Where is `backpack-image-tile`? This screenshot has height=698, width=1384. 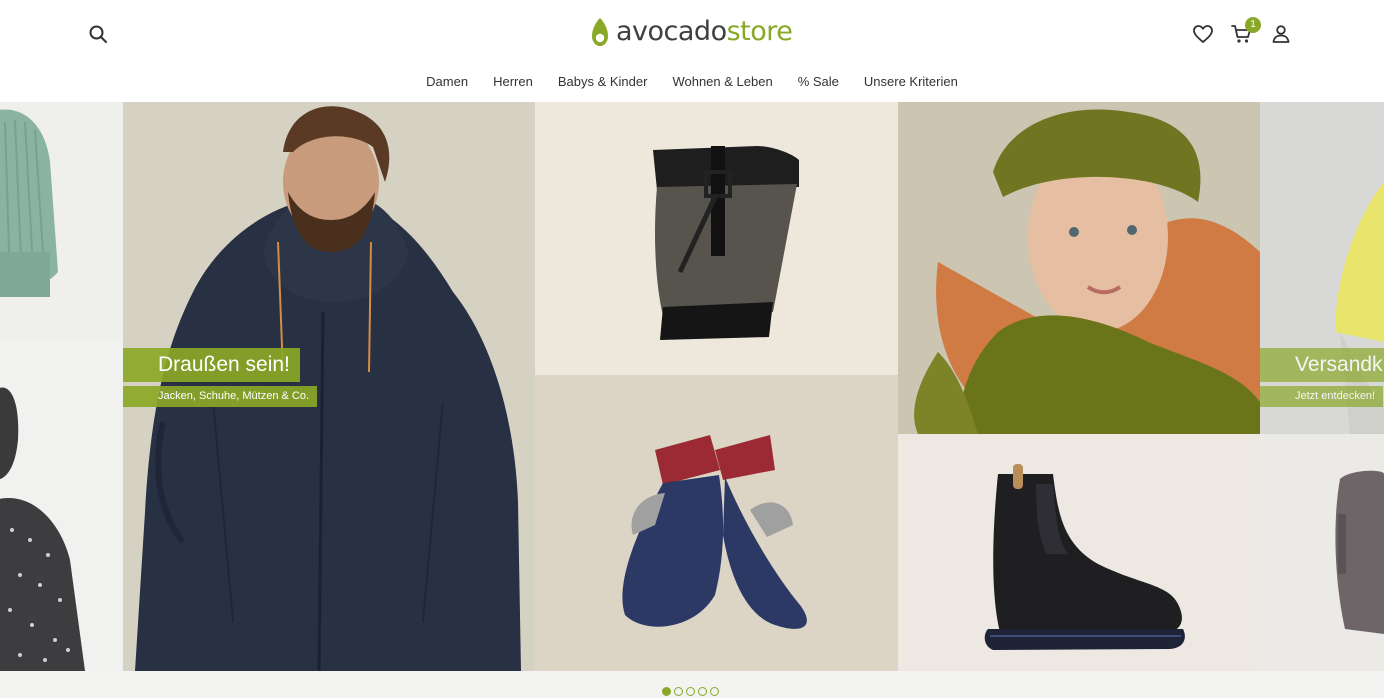
backpack-image-tile is located at coordinates (716, 238).